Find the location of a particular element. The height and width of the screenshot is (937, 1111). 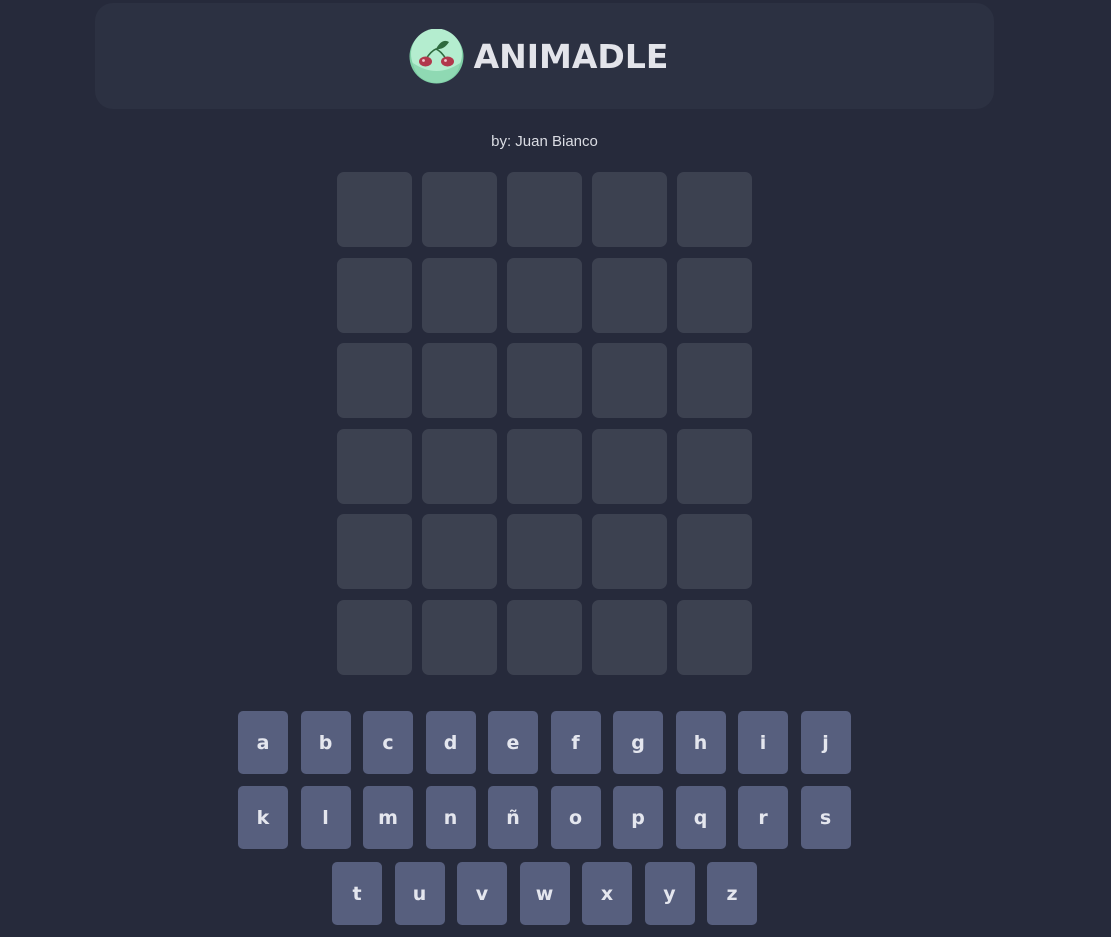

key-b: b is located at coordinates (325, 742).